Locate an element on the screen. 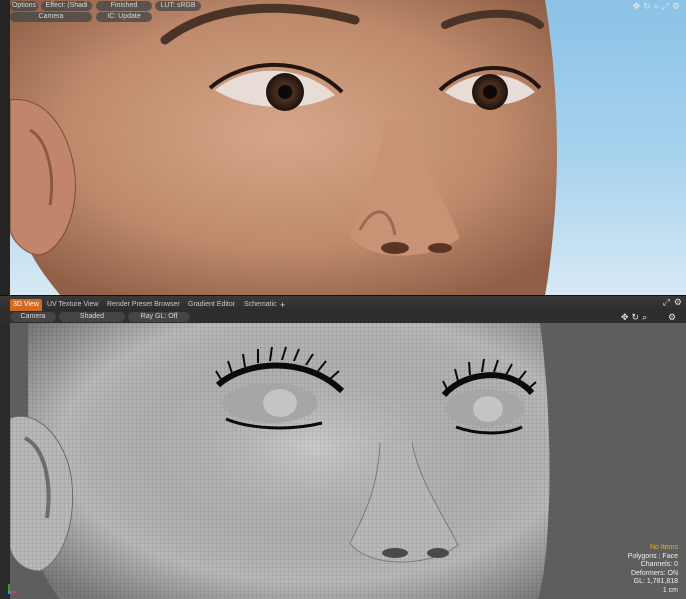 This screenshot has height=599, width=686. viewport-nav-icons: ✥ ↻ ⌕ is located at coordinates (634, 317).